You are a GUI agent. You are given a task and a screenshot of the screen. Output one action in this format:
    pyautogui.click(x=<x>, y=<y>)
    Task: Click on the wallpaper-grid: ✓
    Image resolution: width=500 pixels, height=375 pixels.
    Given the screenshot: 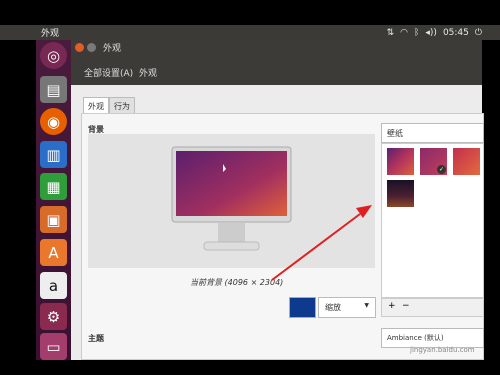 What is the action you would take?
    pyautogui.click(x=432, y=220)
    